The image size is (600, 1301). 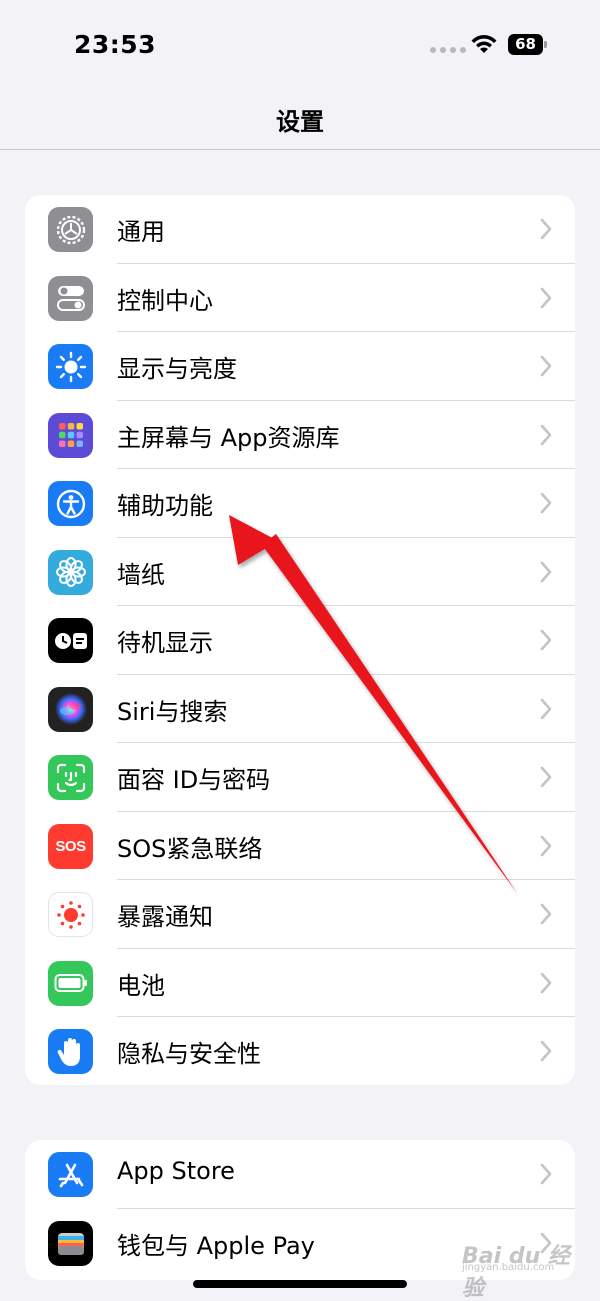 I want to click on standby-icon, so click(x=70, y=640).